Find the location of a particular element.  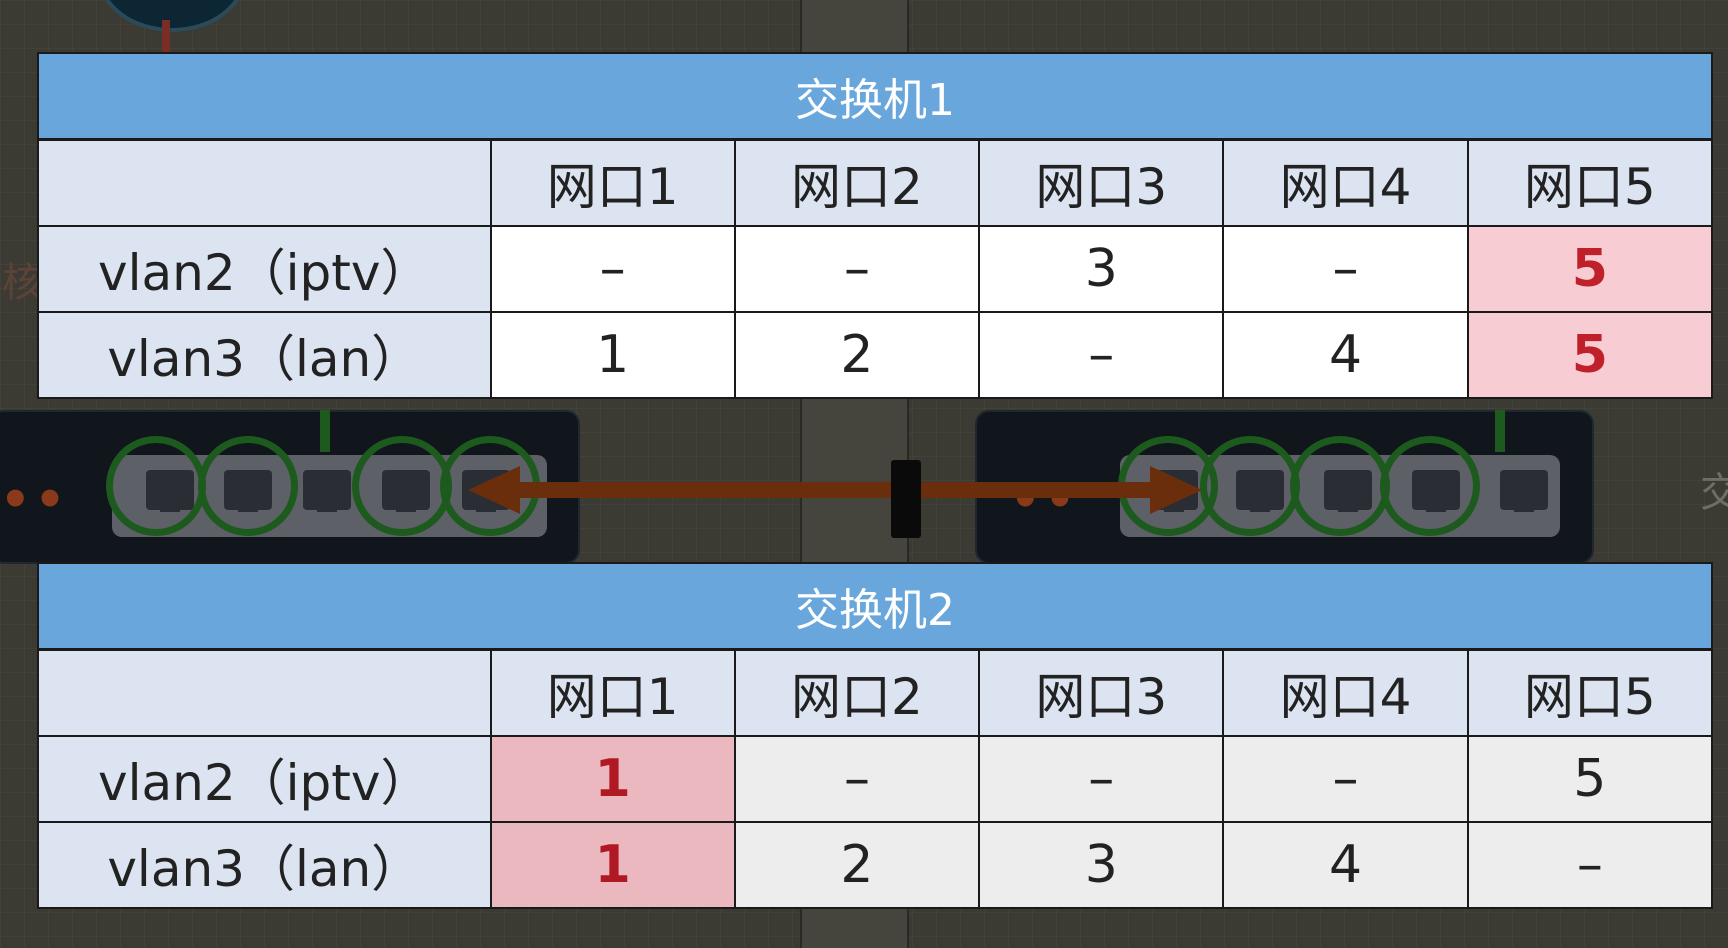

background-label-left: 核 is located at coordinates (22, 283).